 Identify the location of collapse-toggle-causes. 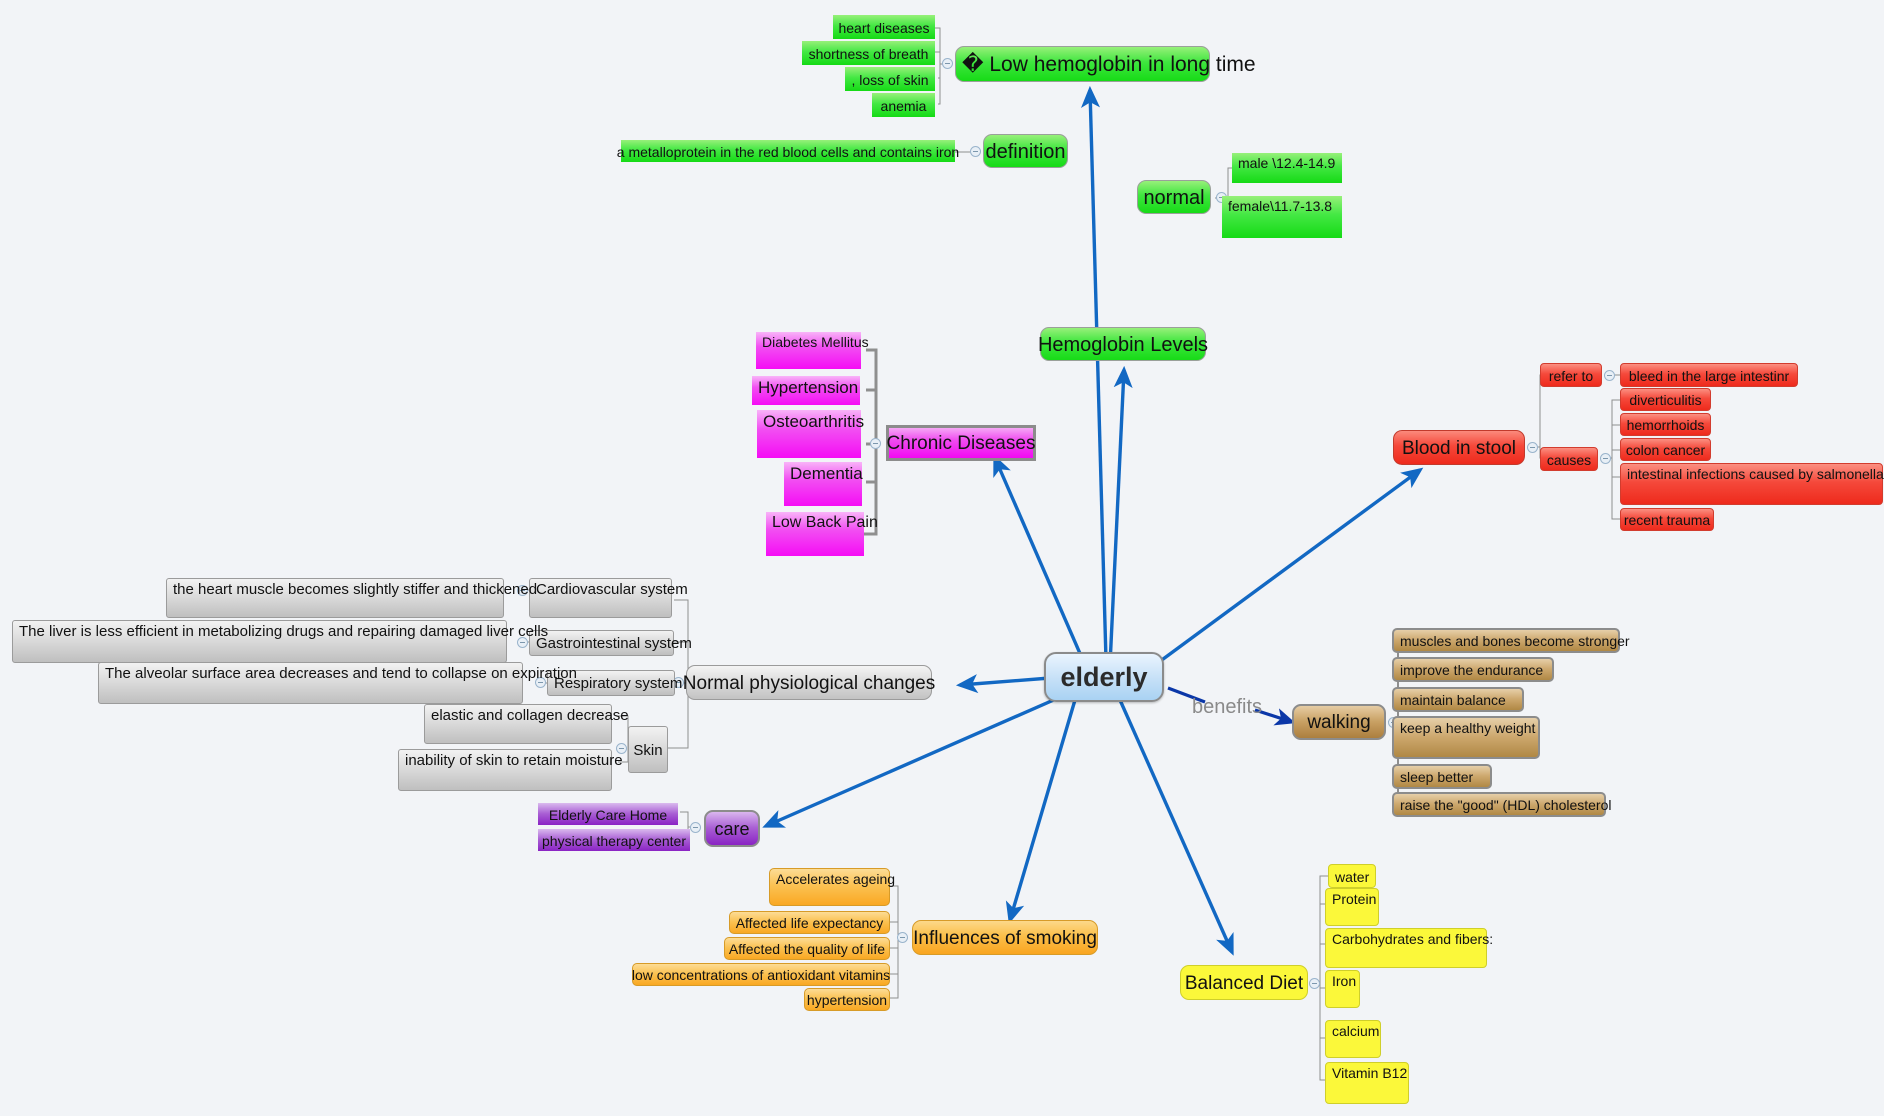
(1605, 458).